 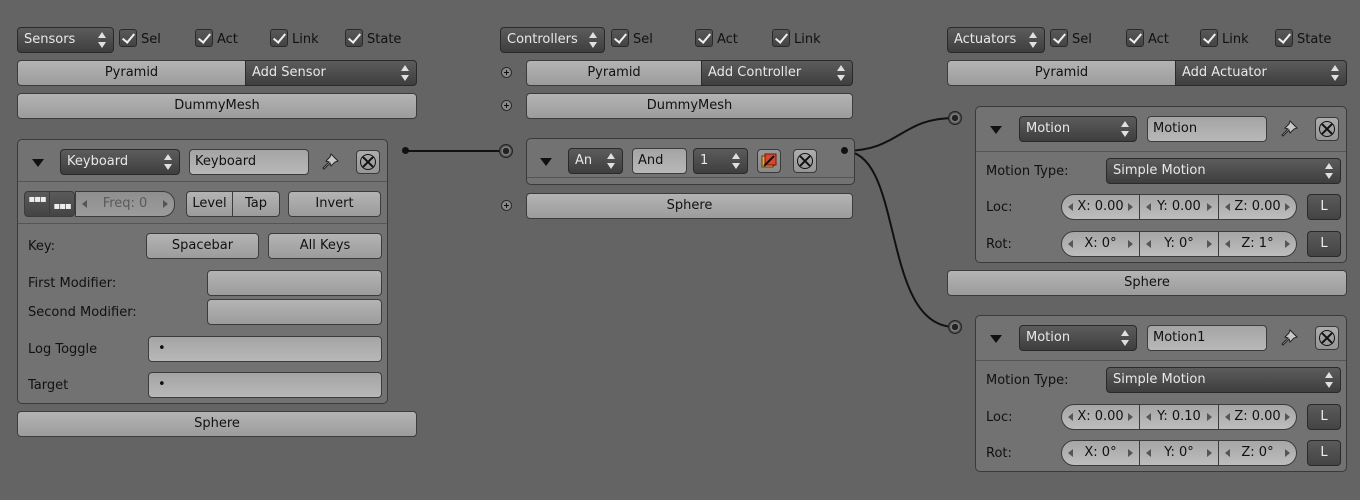 I want to click on log-toggle-label: Log Toggle, so click(x=63, y=349).